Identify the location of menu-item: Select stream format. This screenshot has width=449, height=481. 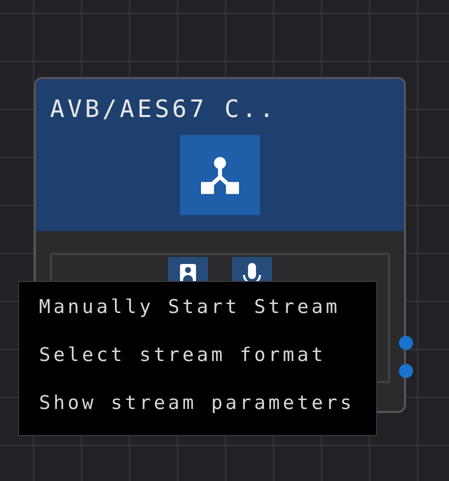
(197, 355).